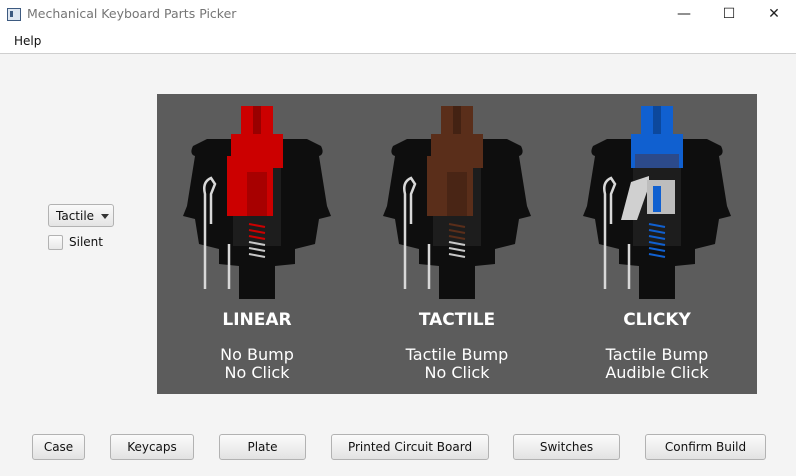 Image resolution: width=796 pixels, height=476 pixels. I want to click on clicky-description: Tactile Bump Audible Click, so click(657, 364).